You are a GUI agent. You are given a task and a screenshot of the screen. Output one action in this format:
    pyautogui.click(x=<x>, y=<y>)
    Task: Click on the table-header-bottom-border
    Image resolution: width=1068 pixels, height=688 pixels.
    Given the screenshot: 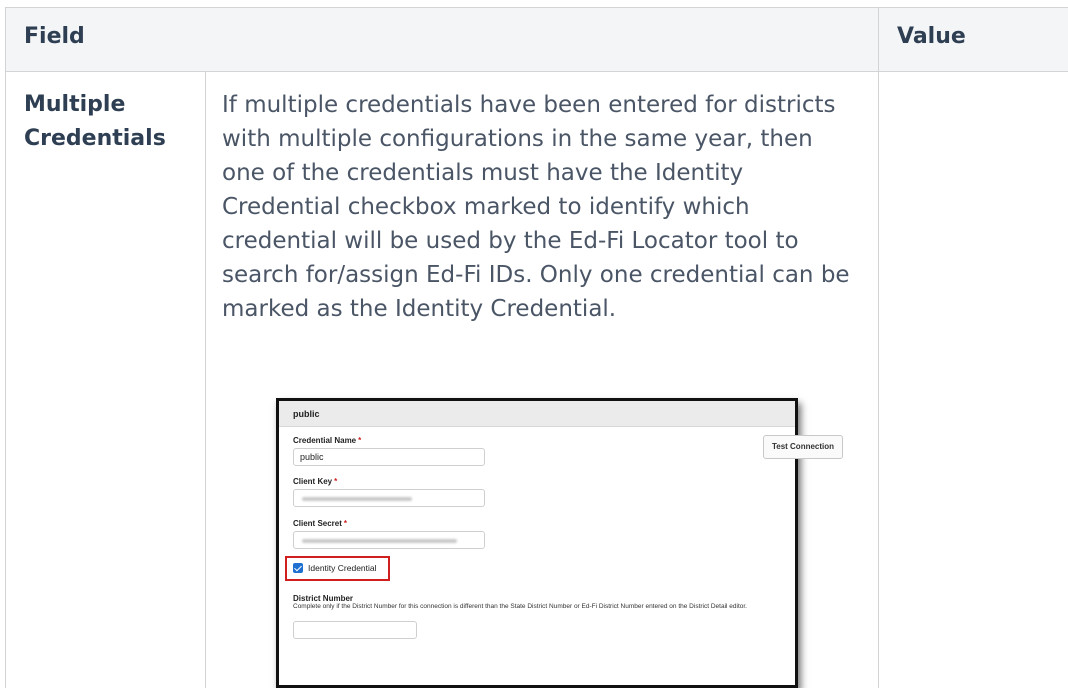 What is the action you would take?
    pyautogui.click(x=536, y=71)
    